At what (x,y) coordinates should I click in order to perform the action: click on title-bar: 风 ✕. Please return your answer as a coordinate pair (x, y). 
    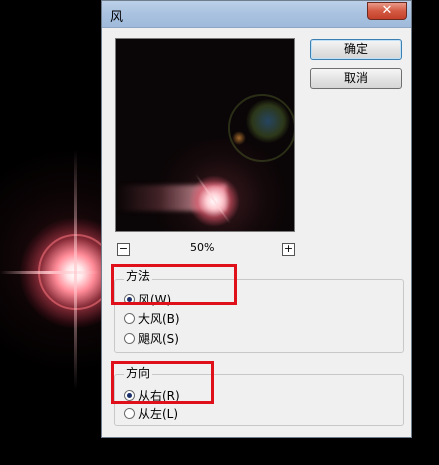
    Looking at the image, I should click on (256, 14).